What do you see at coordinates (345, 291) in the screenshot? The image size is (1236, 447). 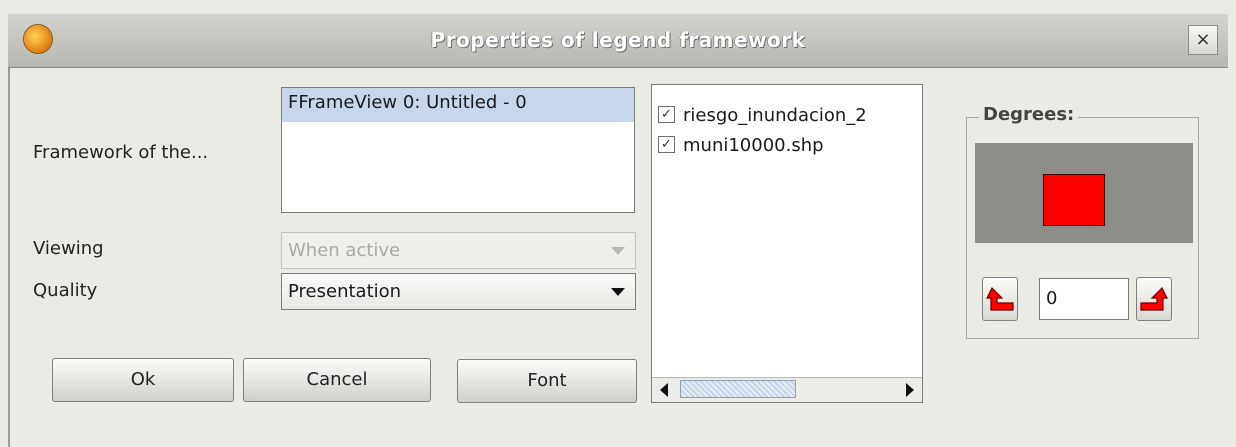 I see `quality-select-value: Presentation` at bounding box center [345, 291].